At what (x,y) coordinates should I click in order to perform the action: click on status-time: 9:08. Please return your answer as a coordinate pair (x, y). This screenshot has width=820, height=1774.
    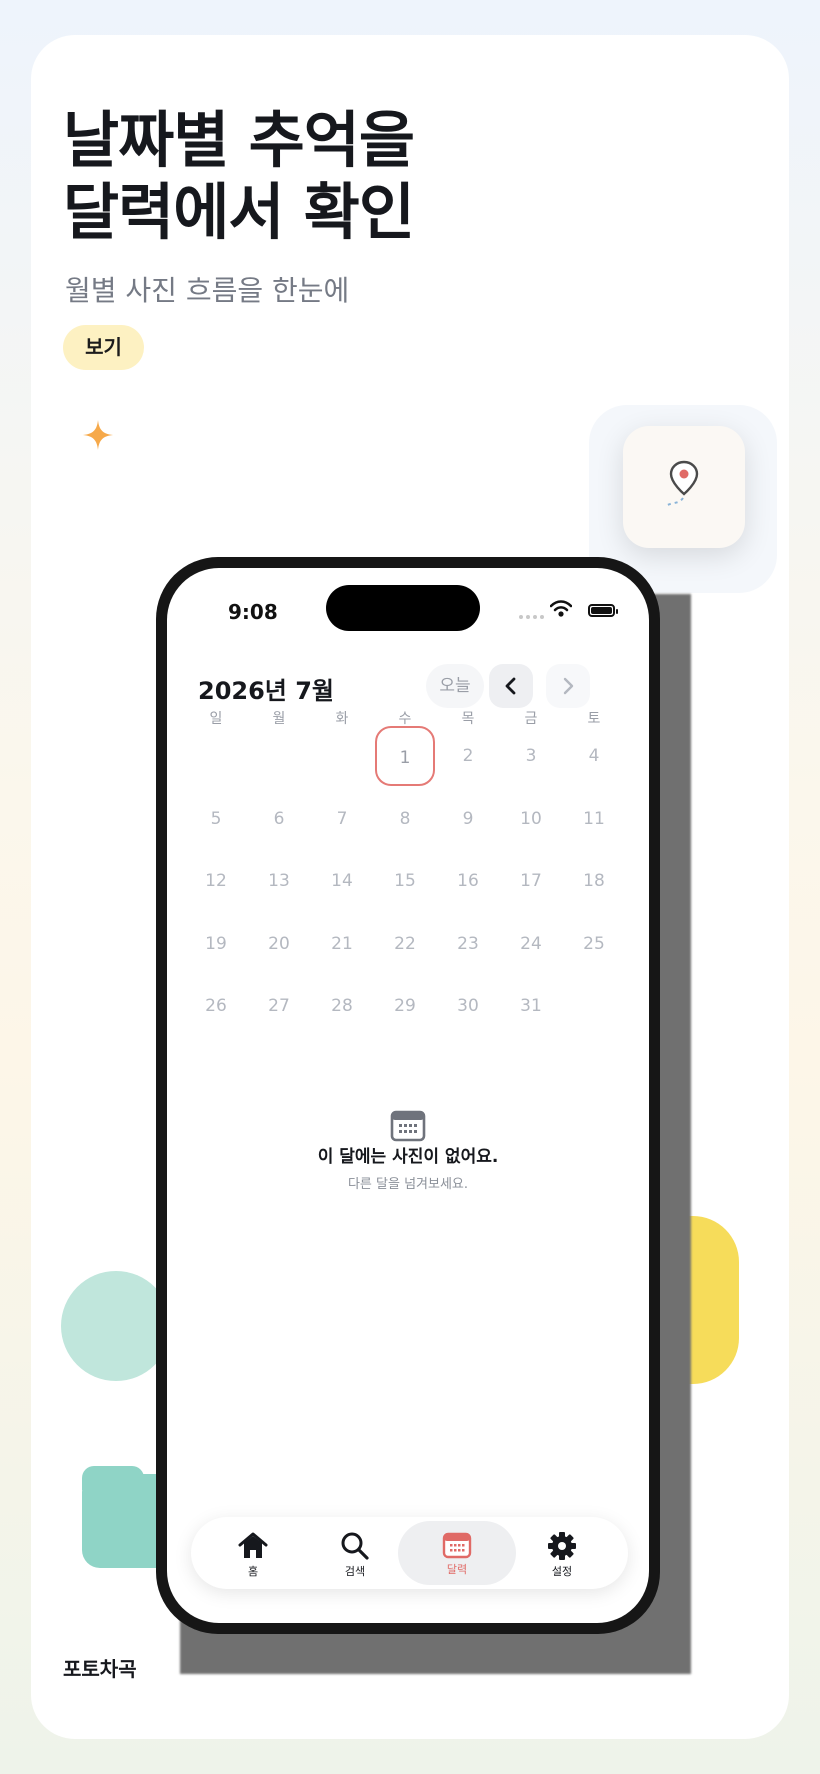
    Looking at the image, I should click on (253, 612).